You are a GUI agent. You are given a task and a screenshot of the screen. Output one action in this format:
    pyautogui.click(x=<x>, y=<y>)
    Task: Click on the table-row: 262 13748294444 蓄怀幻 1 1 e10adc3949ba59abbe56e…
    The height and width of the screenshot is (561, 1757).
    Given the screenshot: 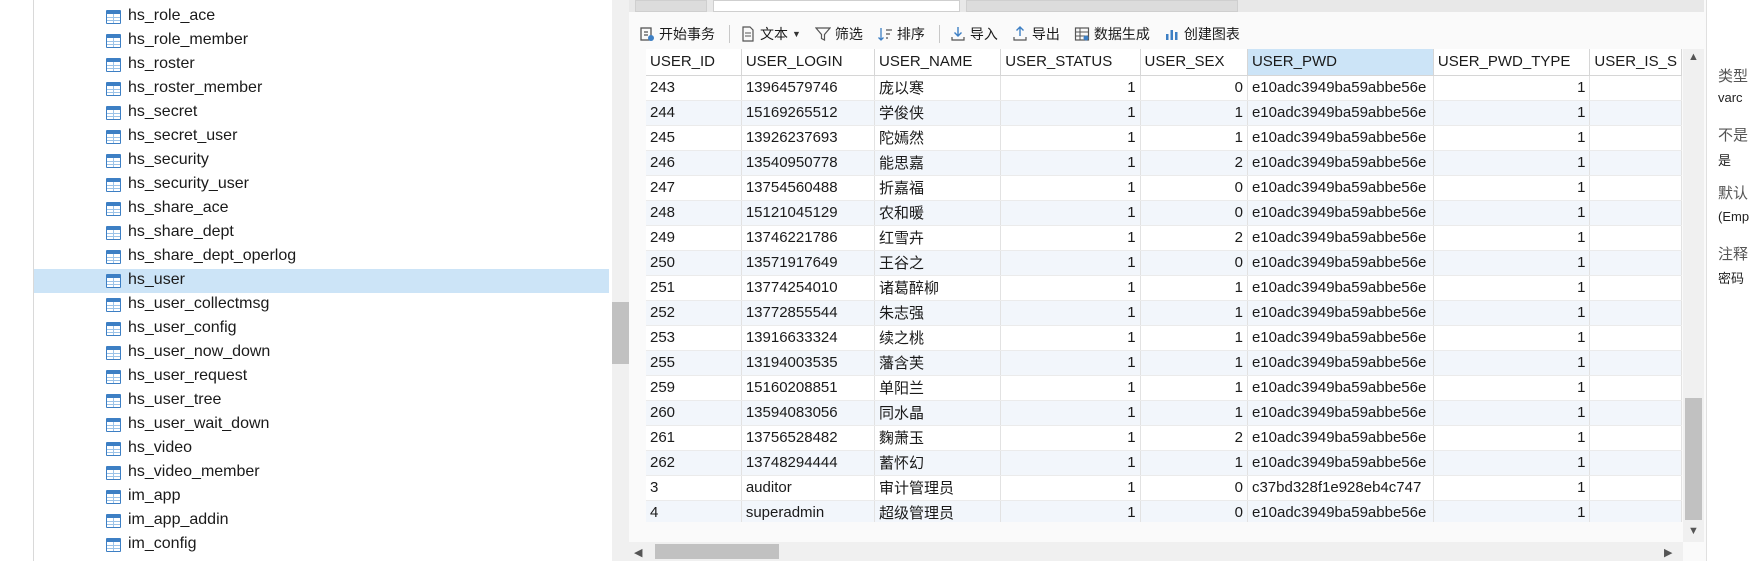 What is the action you would take?
    pyautogui.click(x=1164, y=463)
    